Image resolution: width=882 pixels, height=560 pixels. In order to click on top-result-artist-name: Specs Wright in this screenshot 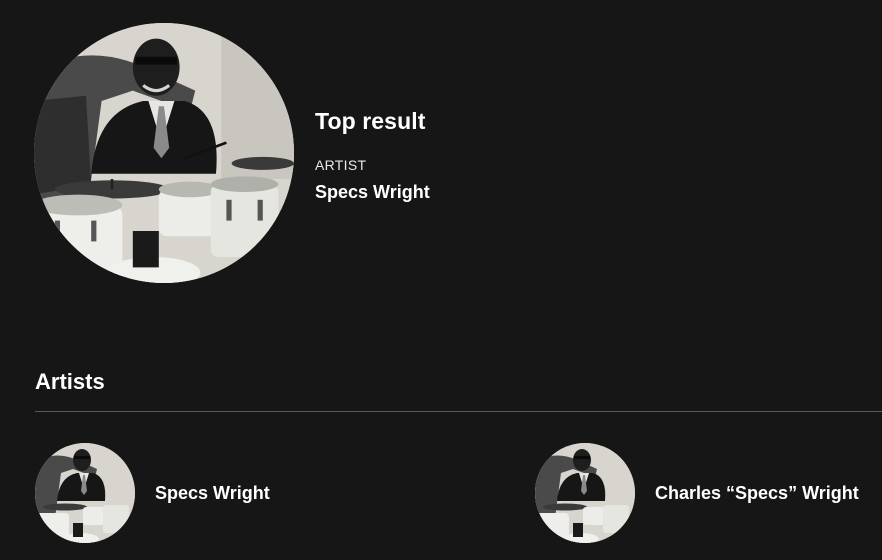, I will do `click(372, 192)`.